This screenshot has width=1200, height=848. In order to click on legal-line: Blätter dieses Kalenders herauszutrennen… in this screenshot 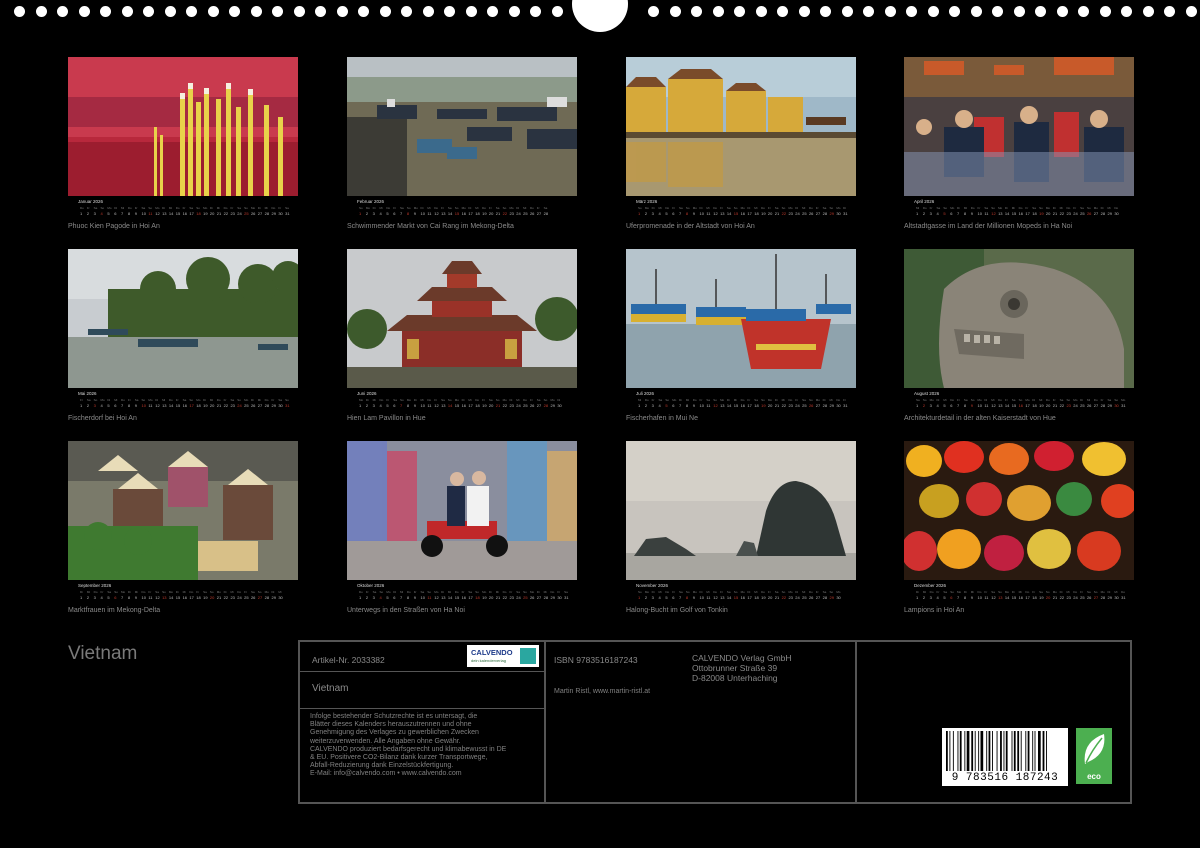, I will do `click(391, 725)`.